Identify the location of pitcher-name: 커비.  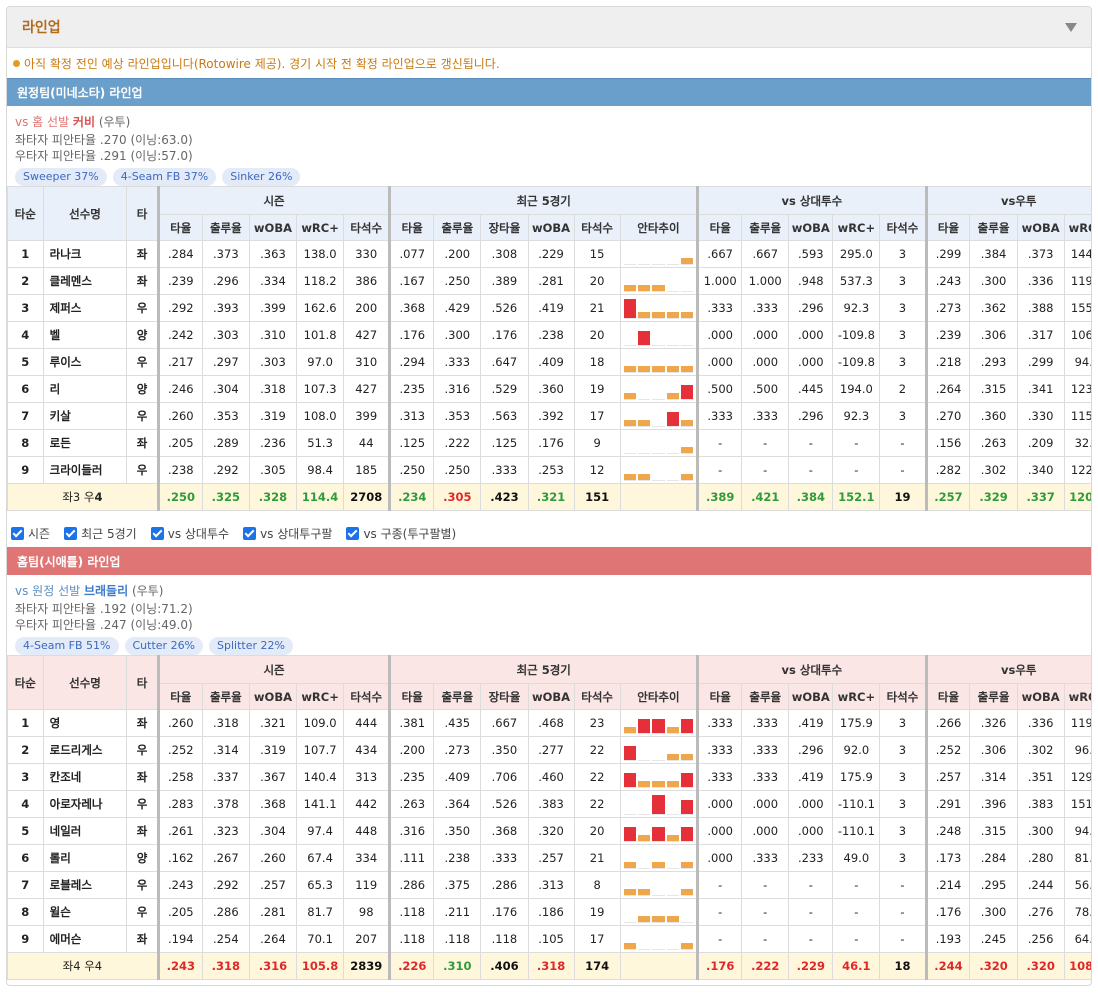
(84, 122).